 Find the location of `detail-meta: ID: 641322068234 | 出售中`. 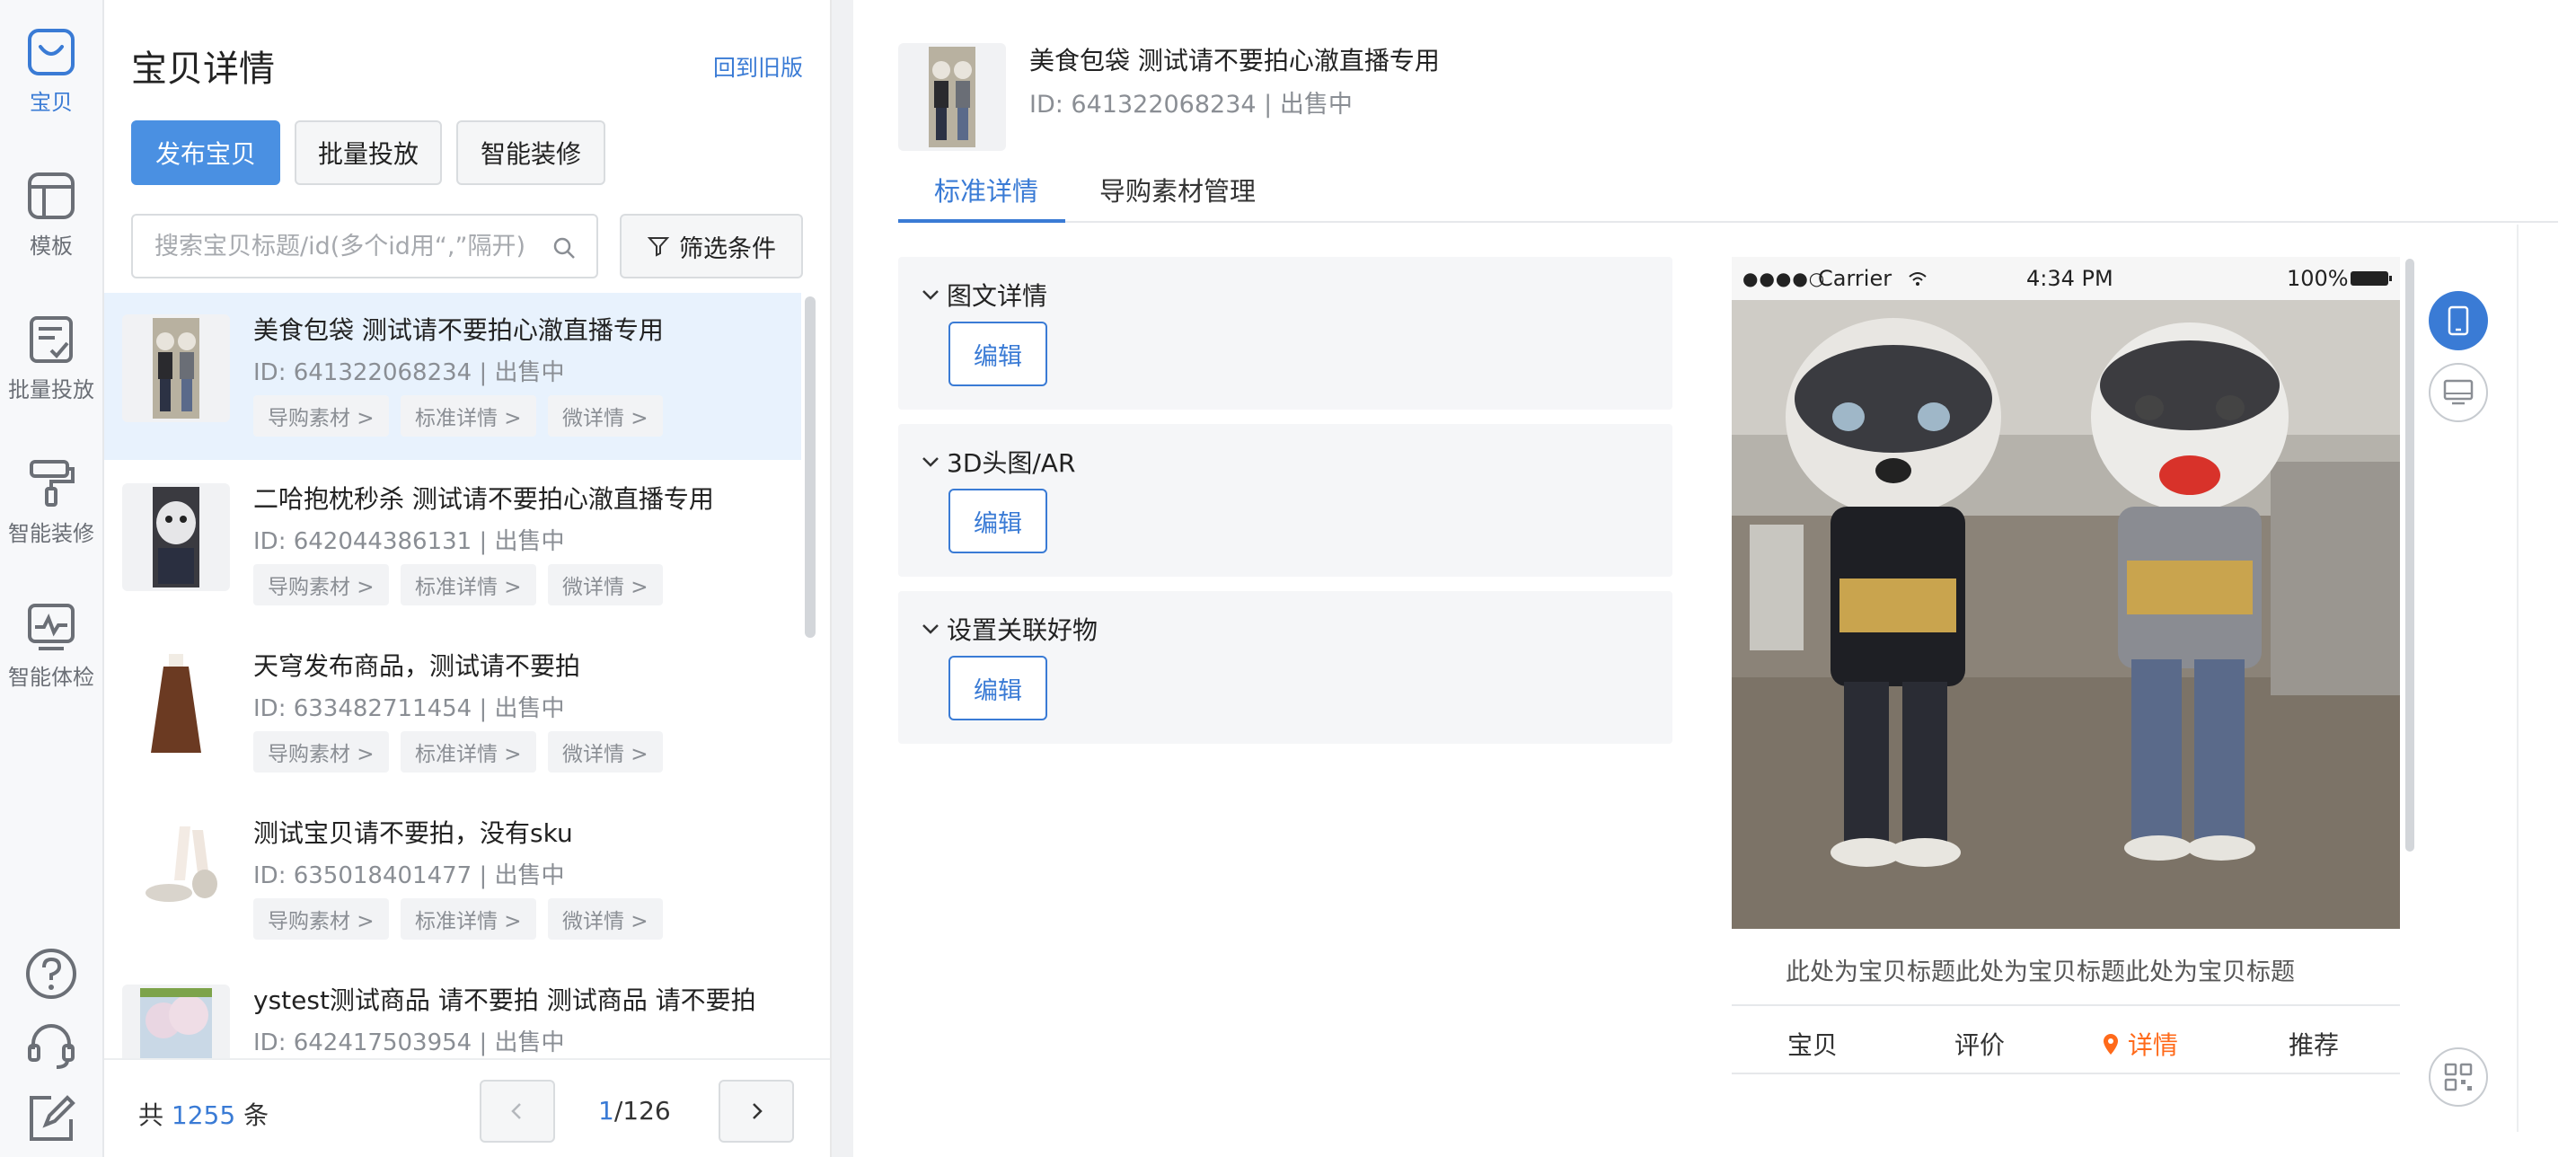

detail-meta: ID: 641322068234 | 出售中 is located at coordinates (1191, 105).